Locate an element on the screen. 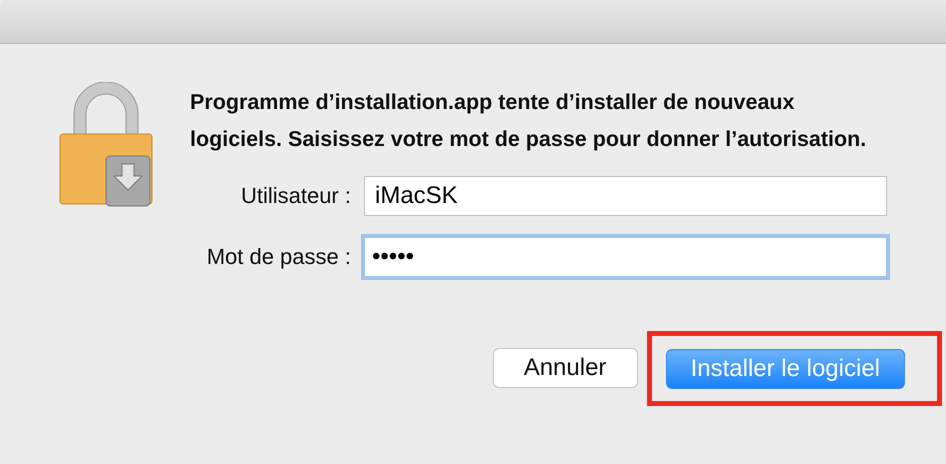 The image size is (946, 464). cancel-button: Annuler is located at coordinates (565, 368).